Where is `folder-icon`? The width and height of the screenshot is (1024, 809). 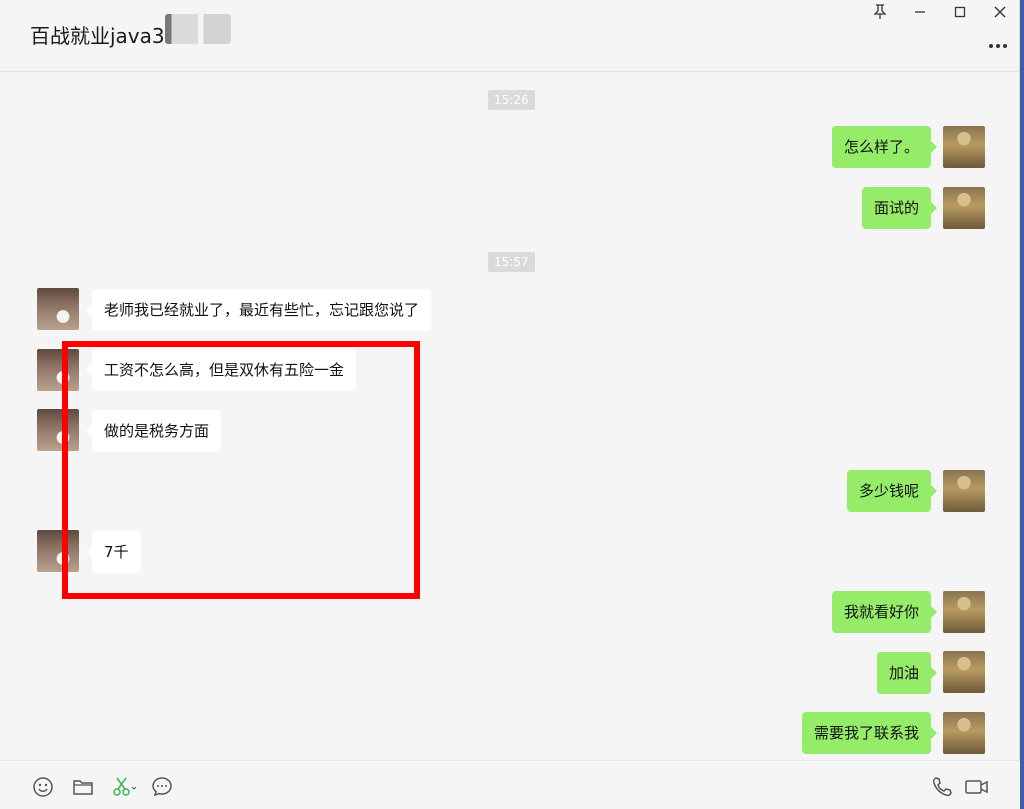
folder-icon is located at coordinates (83, 787).